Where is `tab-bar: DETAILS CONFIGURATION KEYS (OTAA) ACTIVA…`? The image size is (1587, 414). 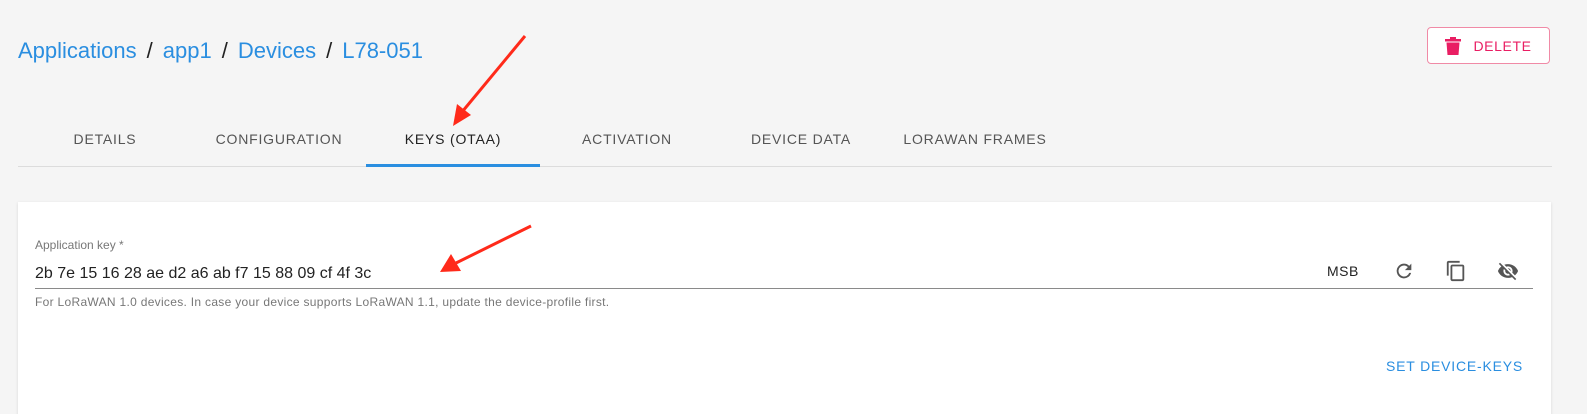
tab-bar: DETAILS CONFIGURATION KEYS (OTAA) ACTIVA… is located at coordinates (785, 139).